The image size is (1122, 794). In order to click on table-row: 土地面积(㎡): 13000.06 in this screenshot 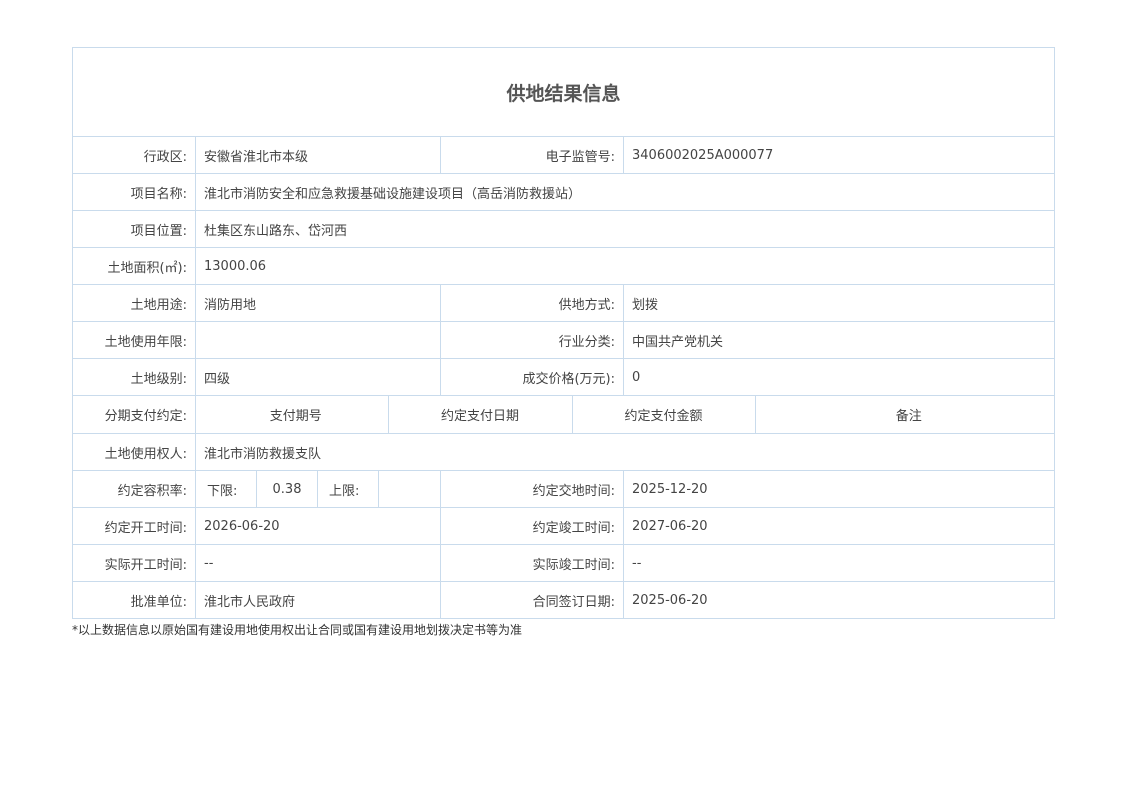, I will do `click(564, 266)`.